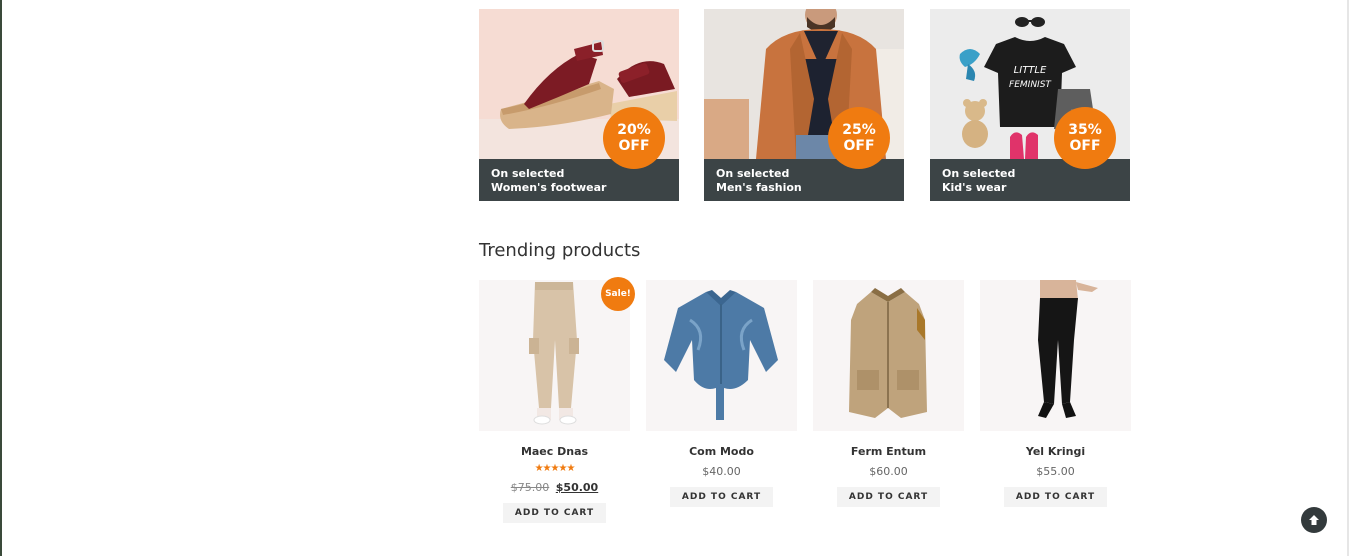  Describe the element at coordinates (804, 180) in the screenshot. I see `promo-caption: On selected Men's fashion` at that location.